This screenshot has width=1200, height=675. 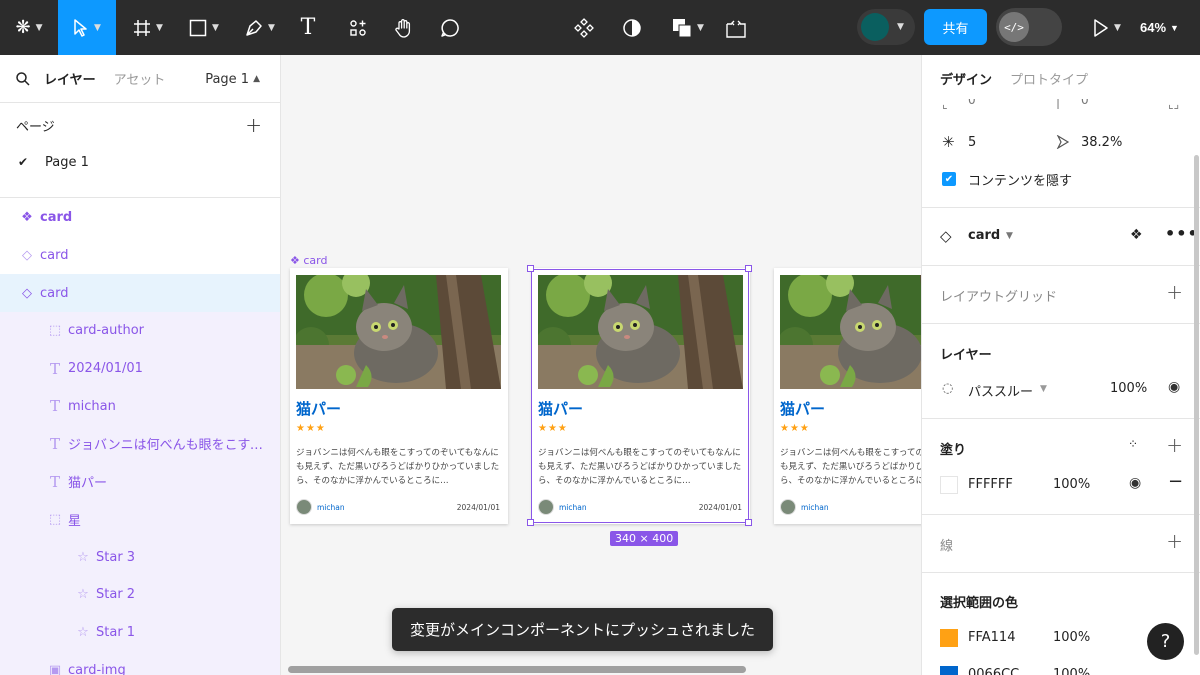 What do you see at coordinates (260, 27) in the screenshot?
I see `pen-tool-button: ▼` at bounding box center [260, 27].